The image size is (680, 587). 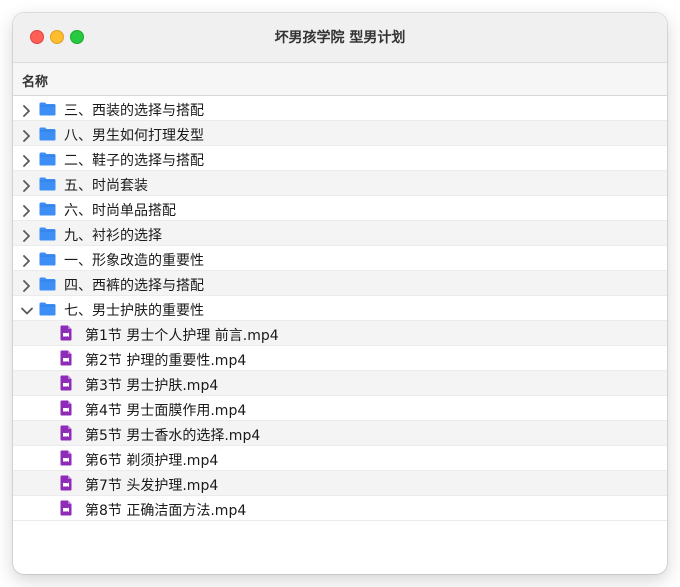 What do you see at coordinates (340, 208) in the screenshot?
I see `folder-row: 六、时尚单品搭配` at bounding box center [340, 208].